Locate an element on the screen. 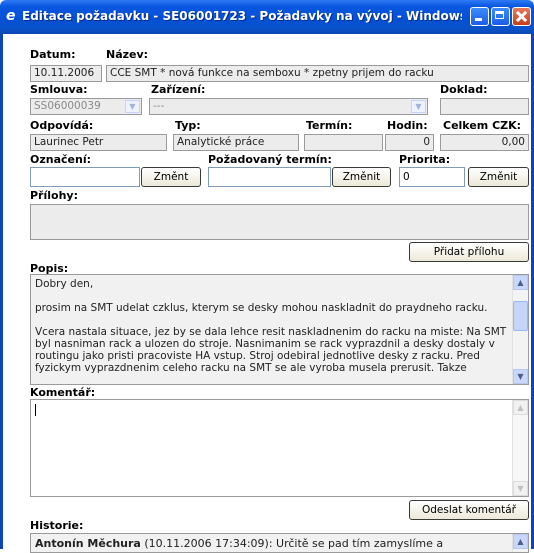 The width and height of the screenshot is (534, 553). doklad-field is located at coordinates (484, 106).